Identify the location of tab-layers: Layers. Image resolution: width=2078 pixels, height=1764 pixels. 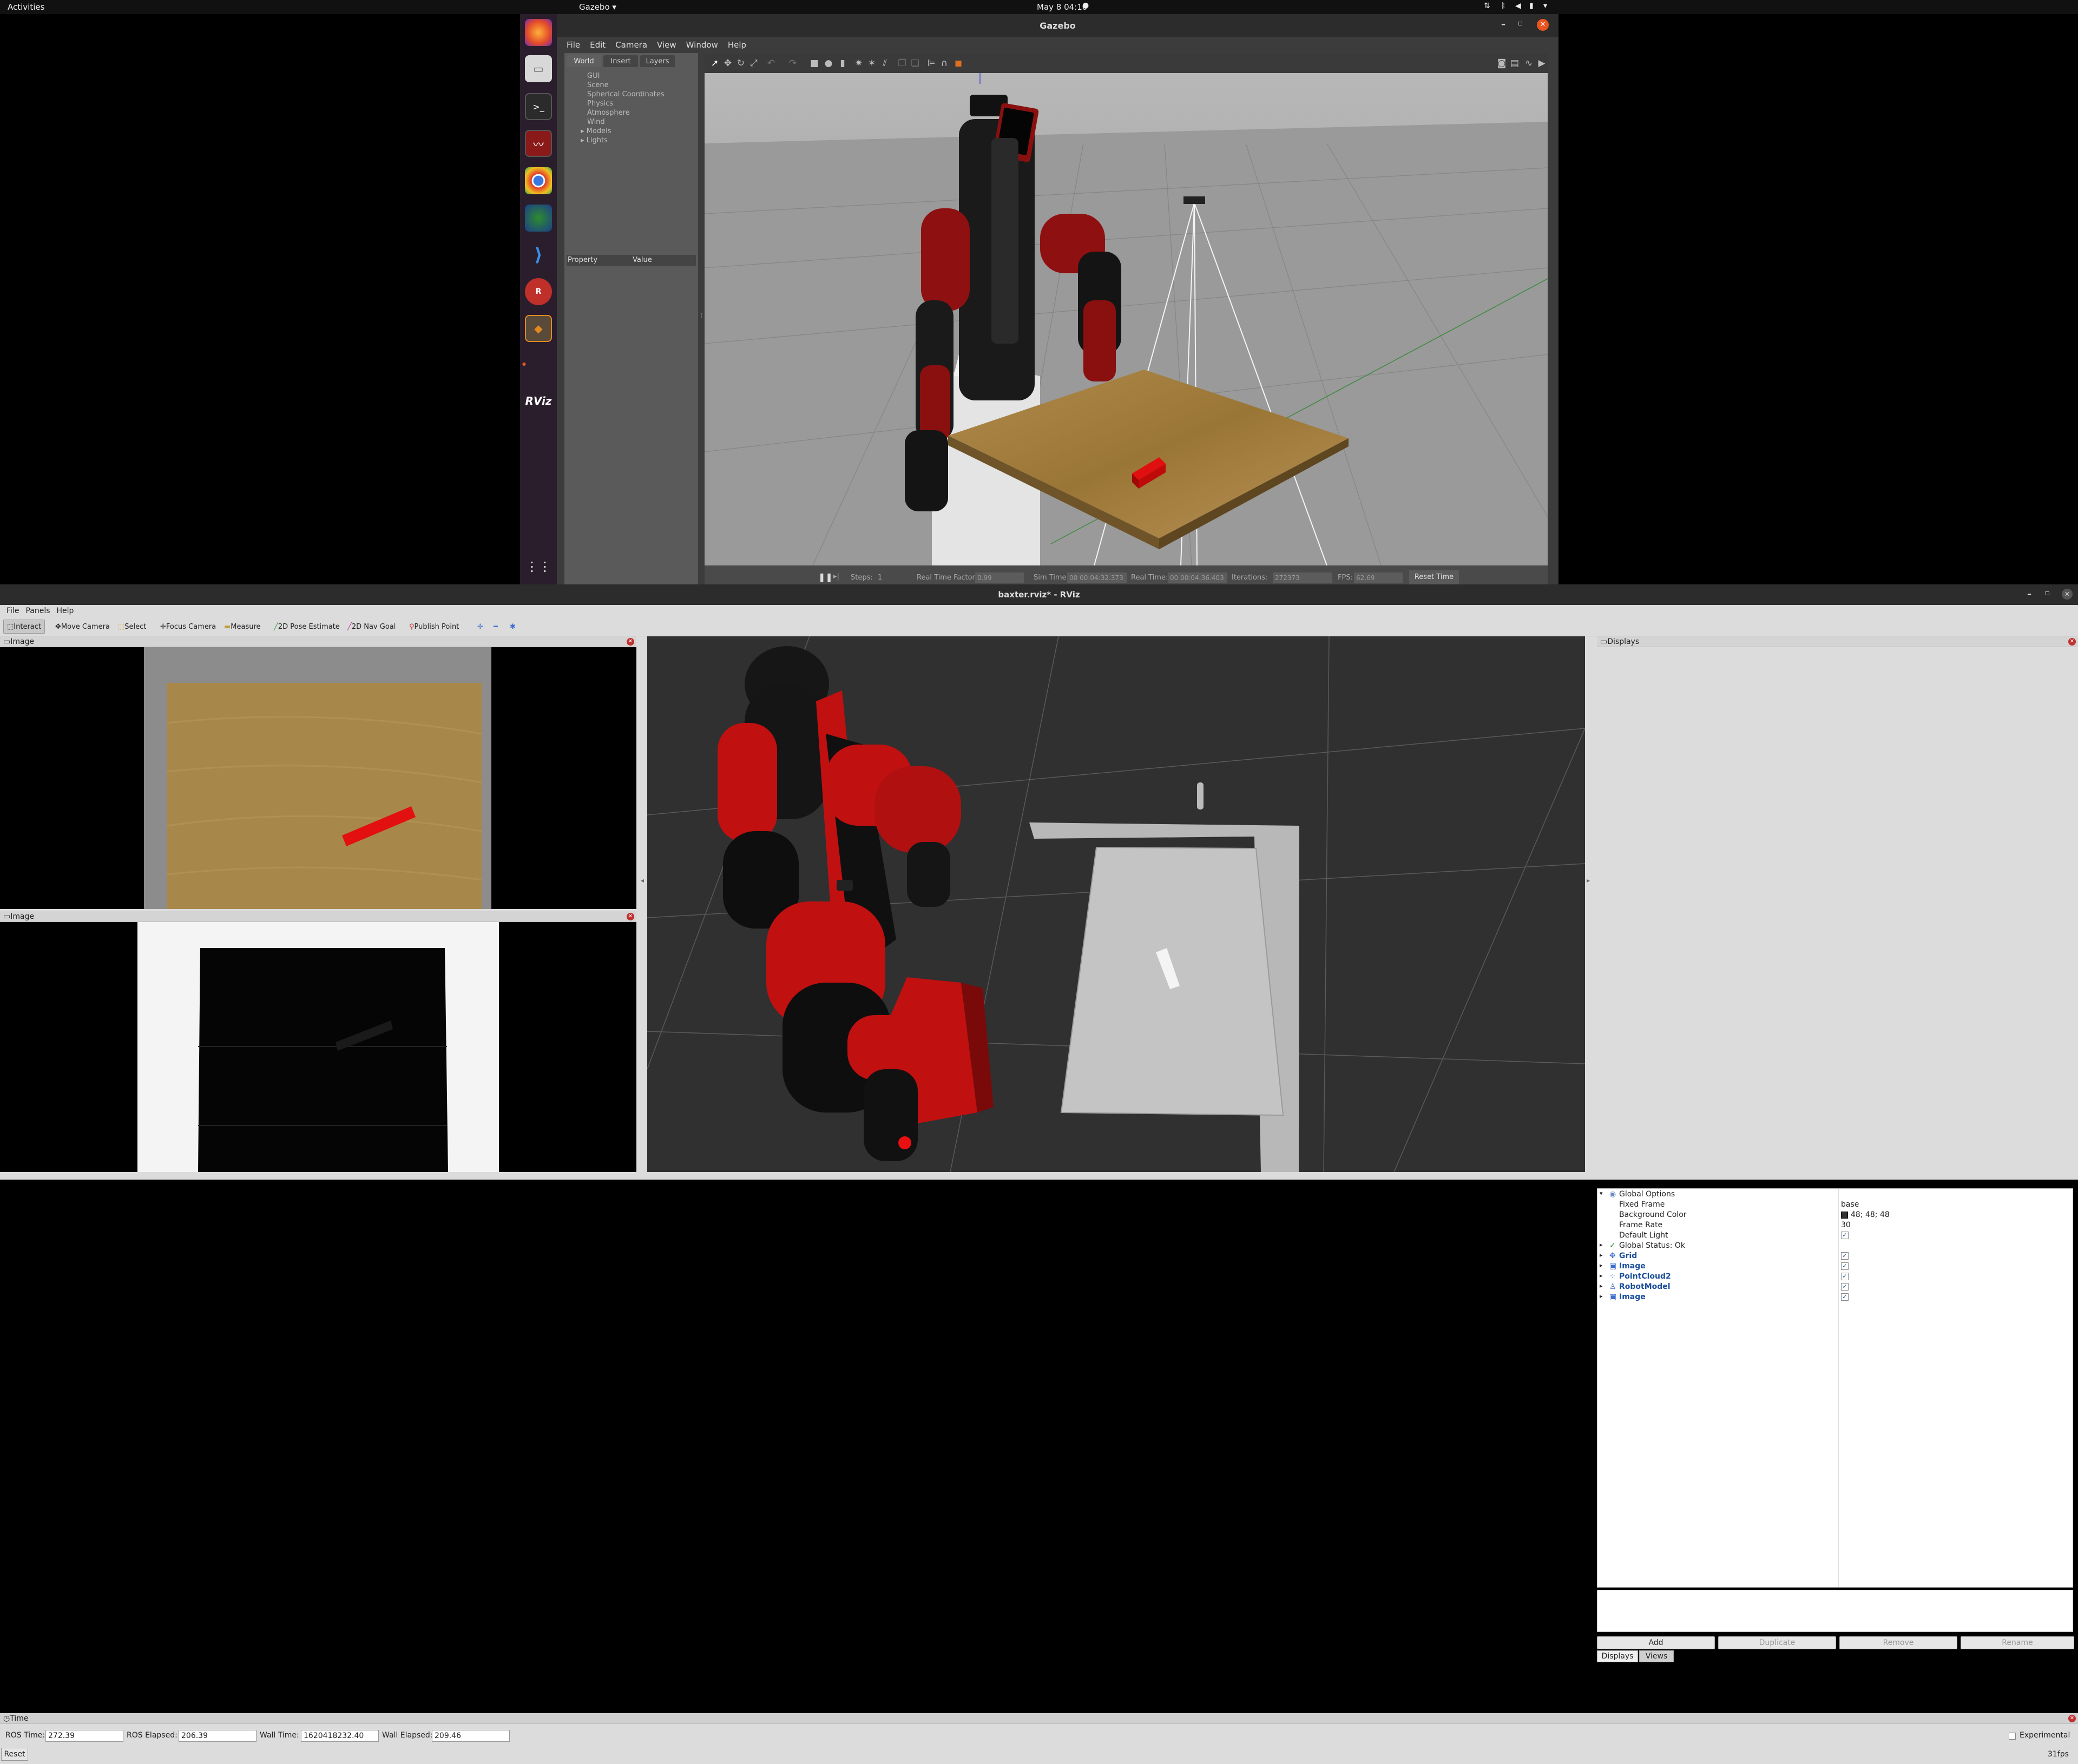
(657, 61).